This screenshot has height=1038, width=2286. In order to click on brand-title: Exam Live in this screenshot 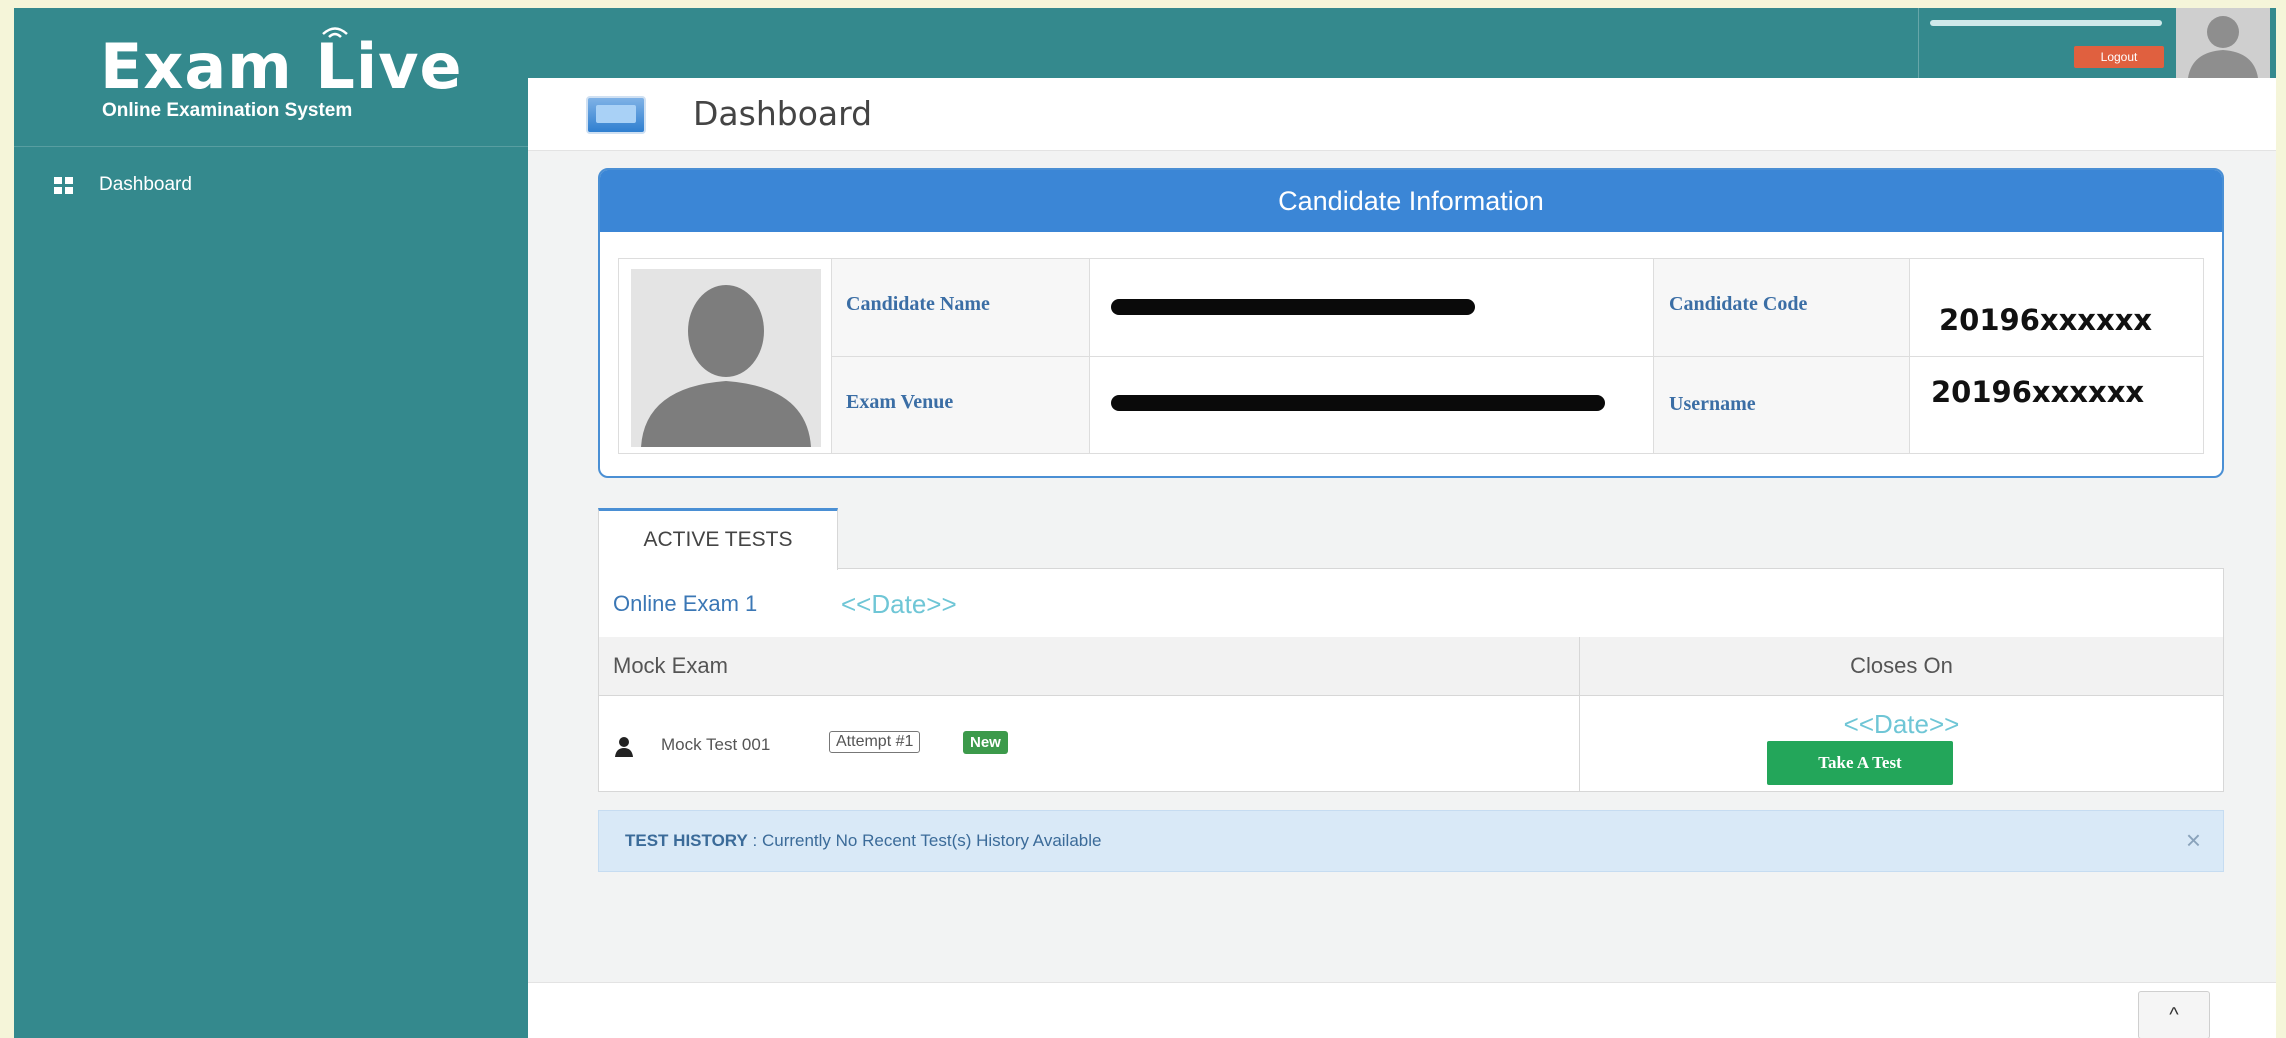, I will do `click(281, 66)`.